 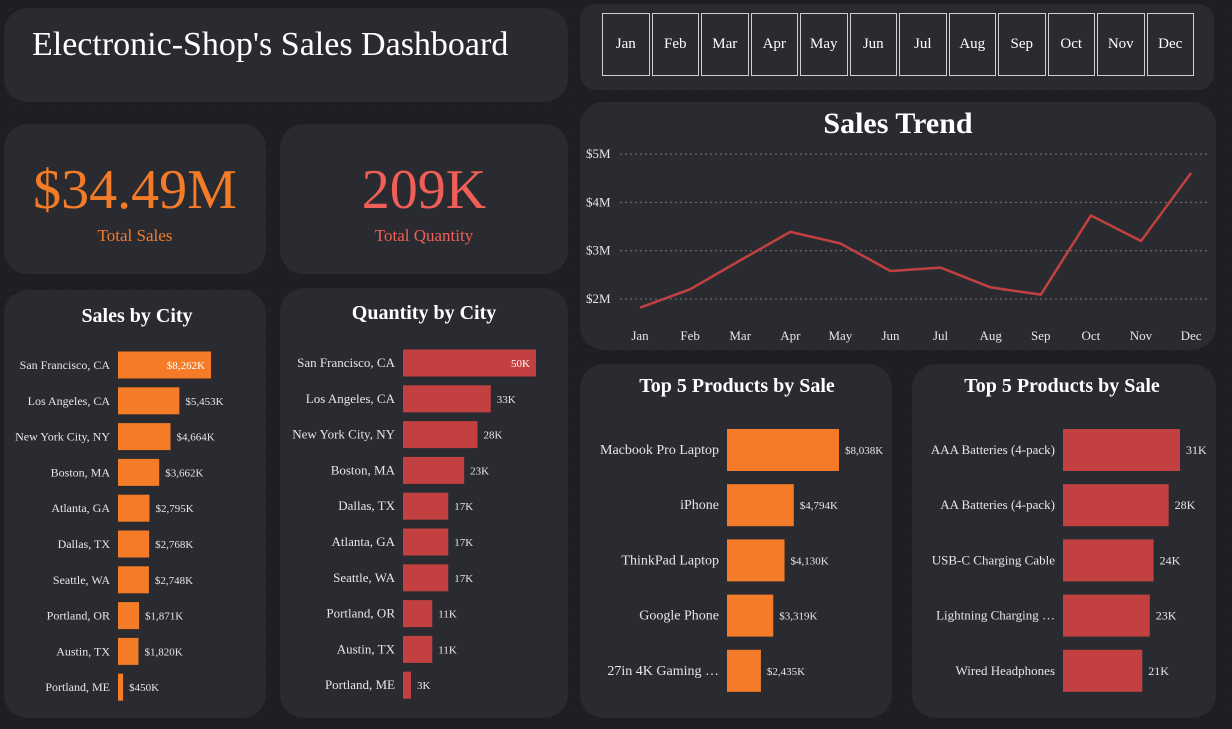 I want to click on value-label: 28K, so click(x=1185, y=505).